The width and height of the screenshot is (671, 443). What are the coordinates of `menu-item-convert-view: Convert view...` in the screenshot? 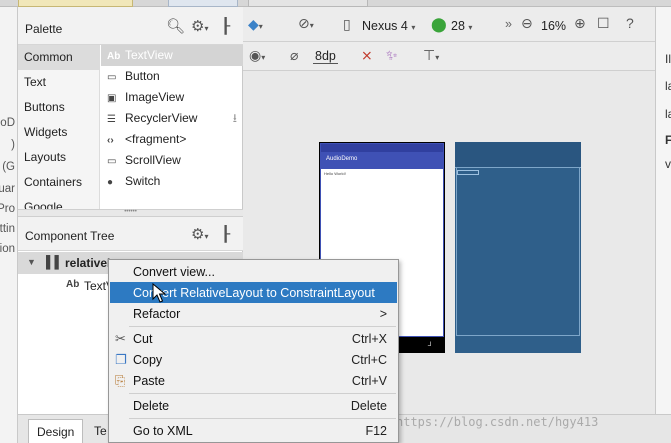 It's located at (253, 271).